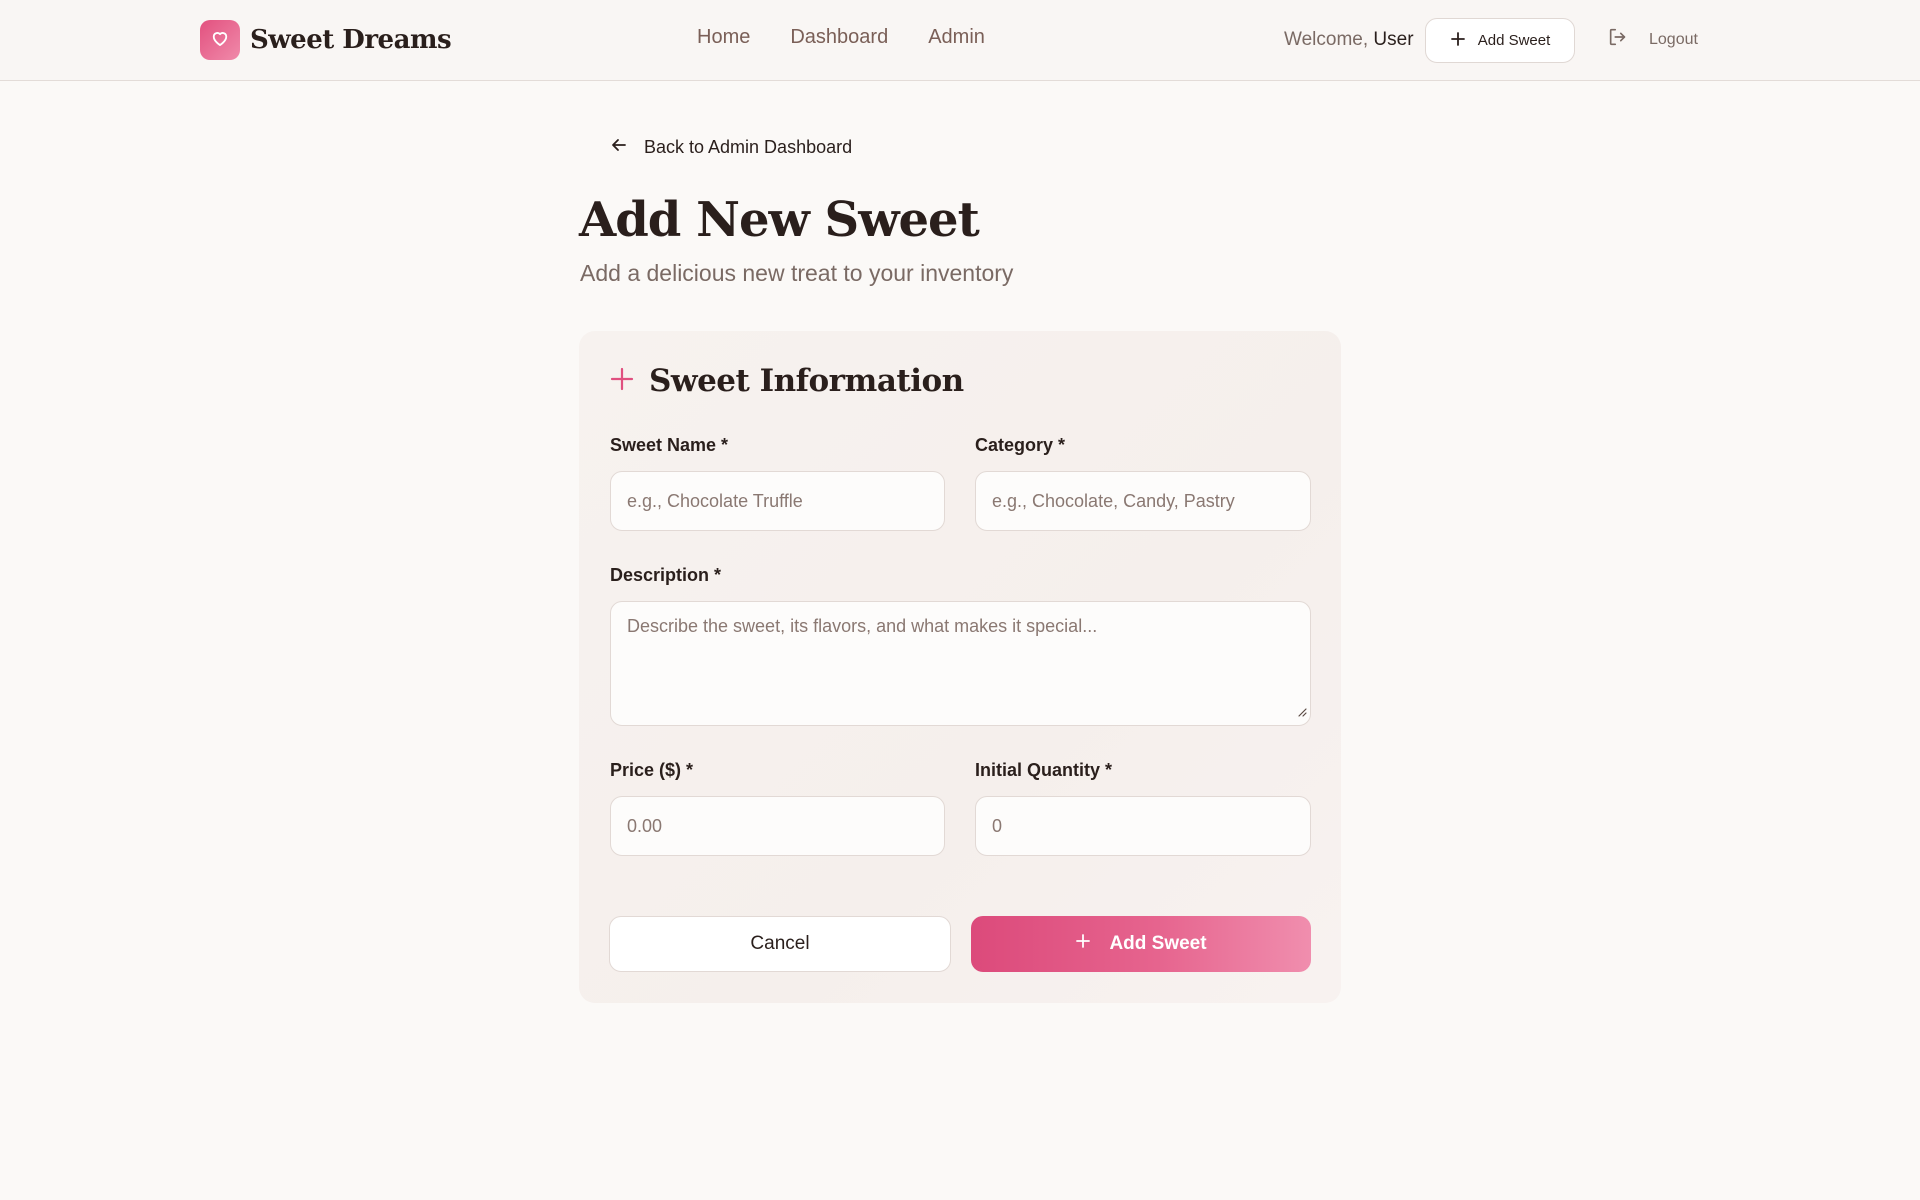 This screenshot has width=1920, height=1200. I want to click on sweet-name-input, so click(777, 501).